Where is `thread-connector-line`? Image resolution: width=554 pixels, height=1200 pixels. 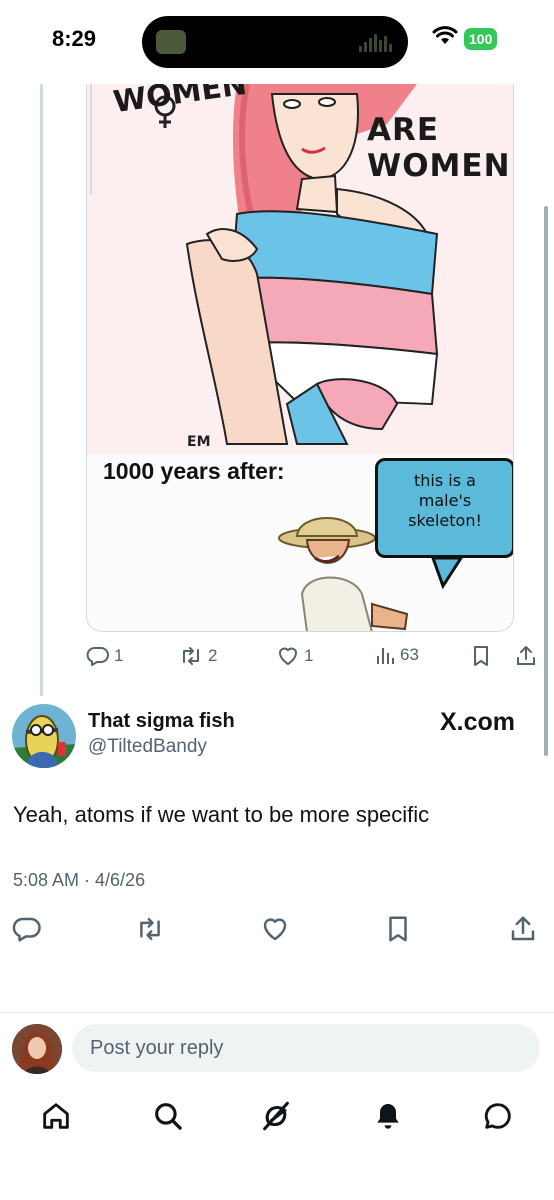 thread-connector-line is located at coordinates (41, 390).